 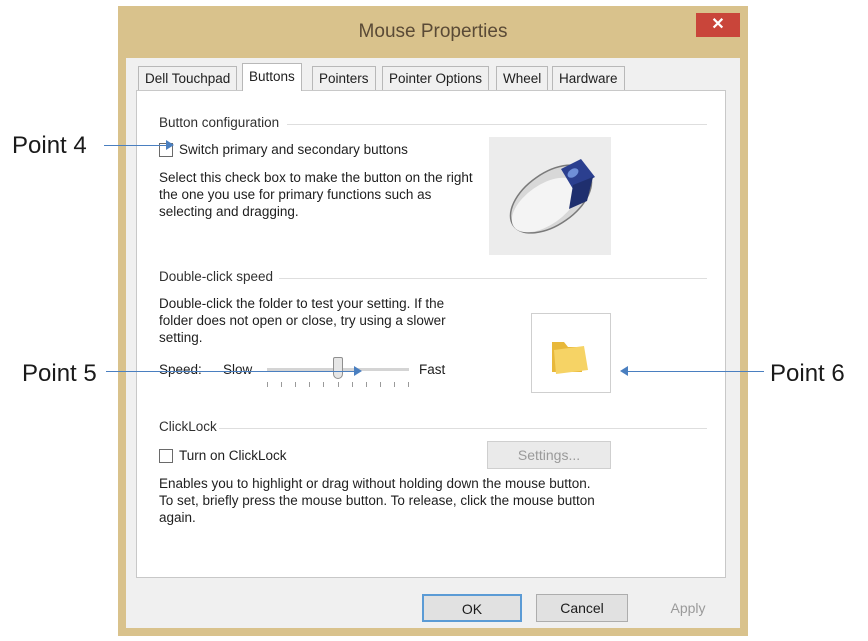 I want to click on mouse-icon, so click(x=552, y=196).